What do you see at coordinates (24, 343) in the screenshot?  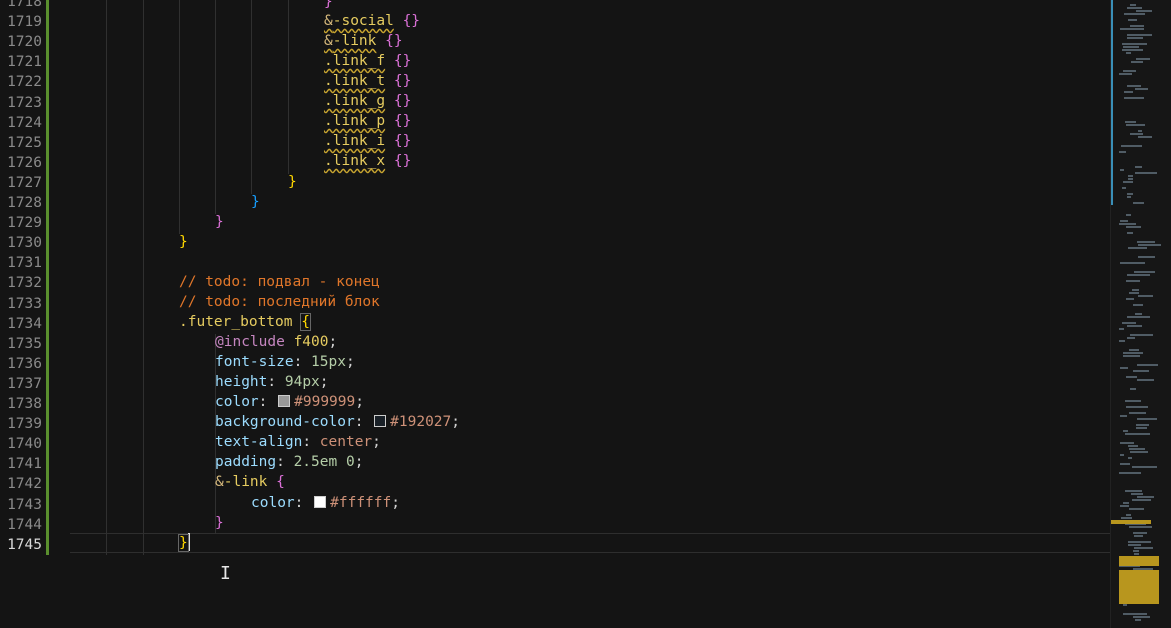 I see `line-number: 1735` at bounding box center [24, 343].